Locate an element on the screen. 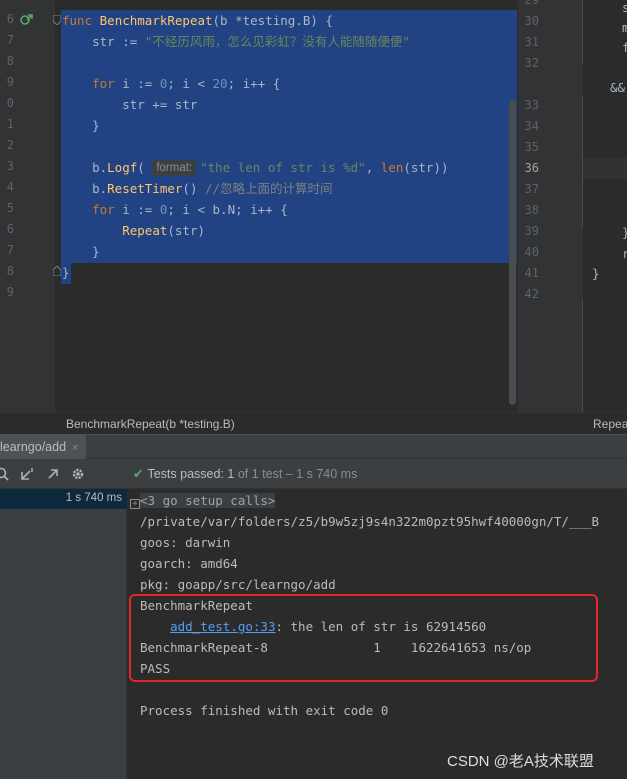 The height and width of the screenshot is (779, 627). line-number: 5 is located at coordinates (10, 208).